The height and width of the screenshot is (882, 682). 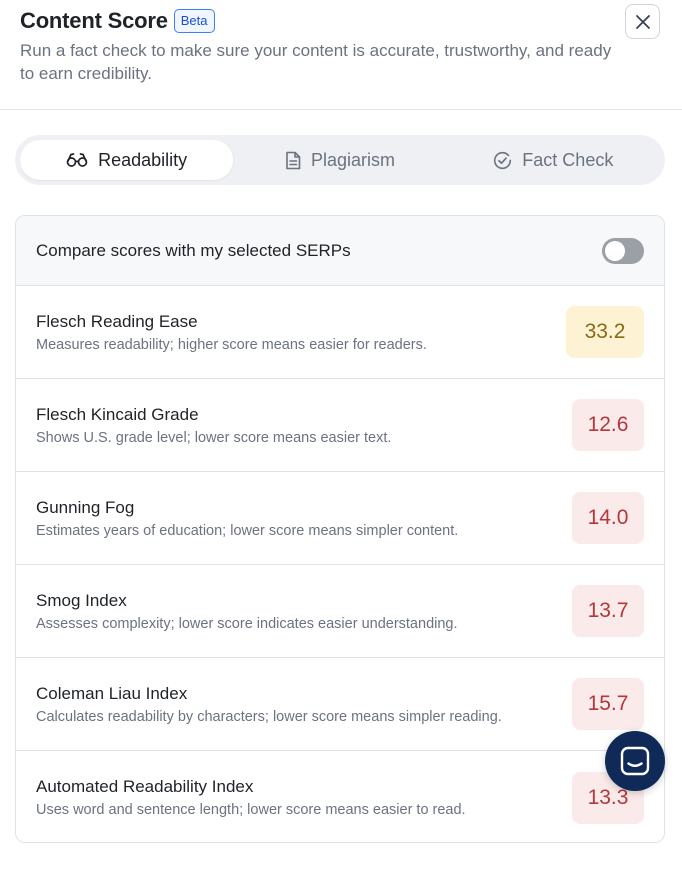 I want to click on metric-score: 12.6, so click(x=608, y=425).